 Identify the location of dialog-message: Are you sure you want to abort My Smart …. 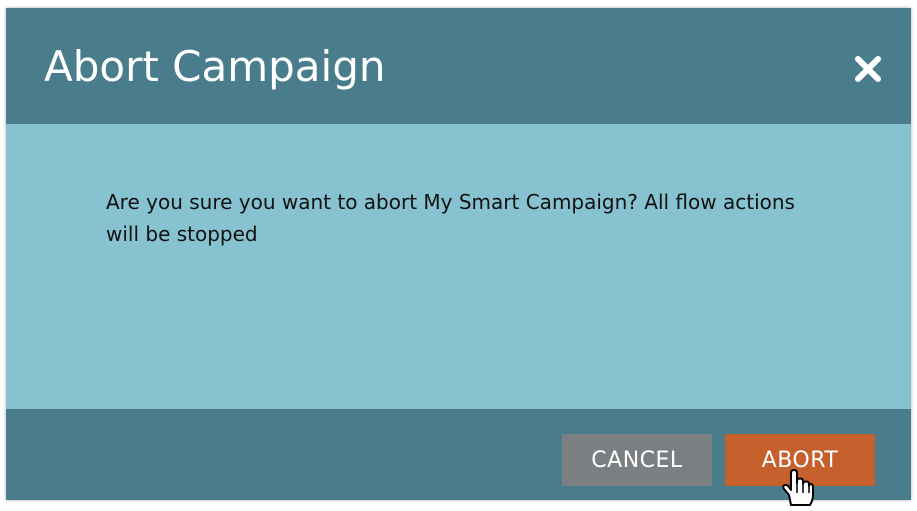
(450, 218).